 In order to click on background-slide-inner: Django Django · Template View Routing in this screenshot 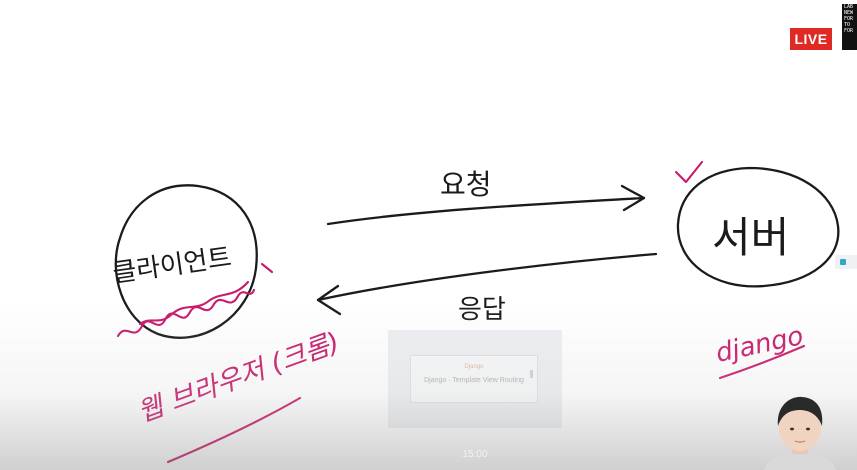, I will do `click(474, 379)`.